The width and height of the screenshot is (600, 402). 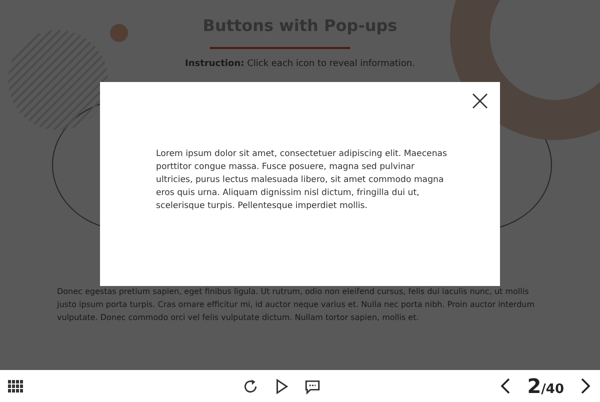 I want to click on total-pages: /40, so click(x=552, y=389).